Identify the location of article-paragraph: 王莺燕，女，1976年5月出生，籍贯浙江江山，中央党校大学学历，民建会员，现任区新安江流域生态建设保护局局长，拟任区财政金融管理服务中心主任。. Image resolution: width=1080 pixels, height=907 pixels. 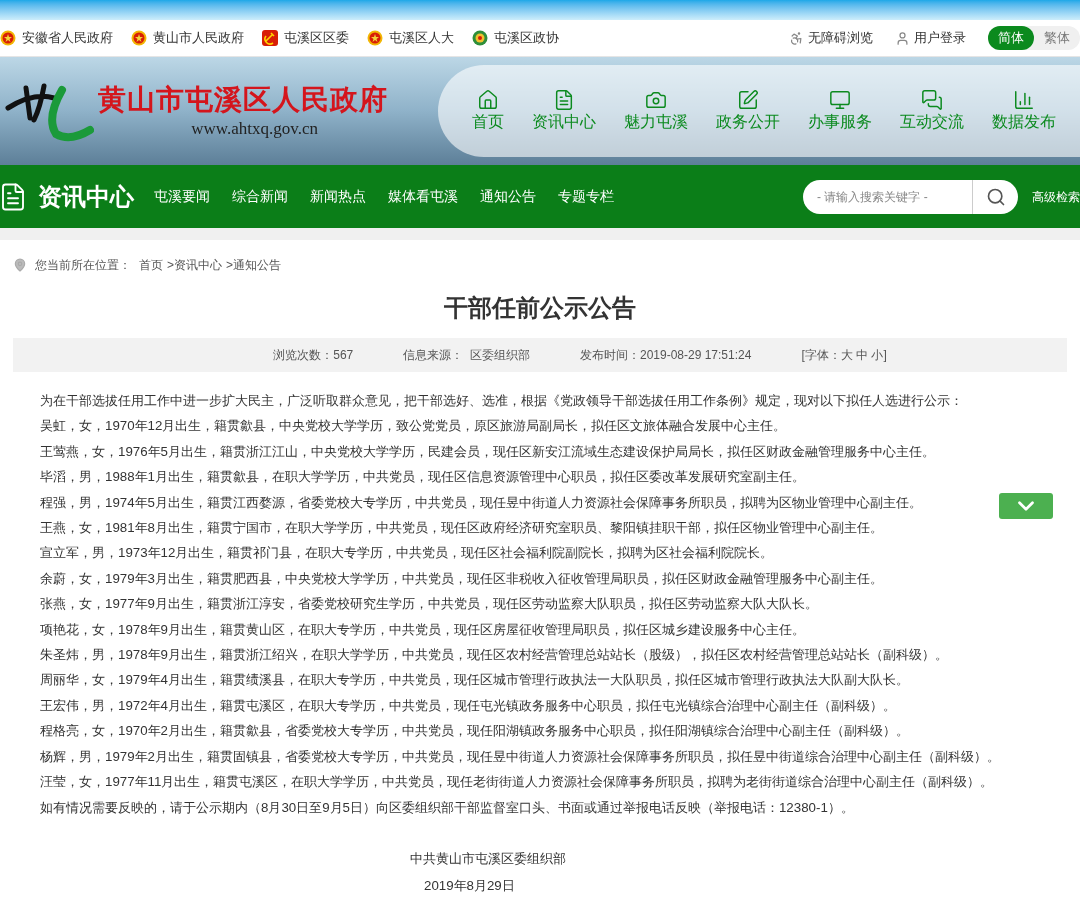
(487, 451).